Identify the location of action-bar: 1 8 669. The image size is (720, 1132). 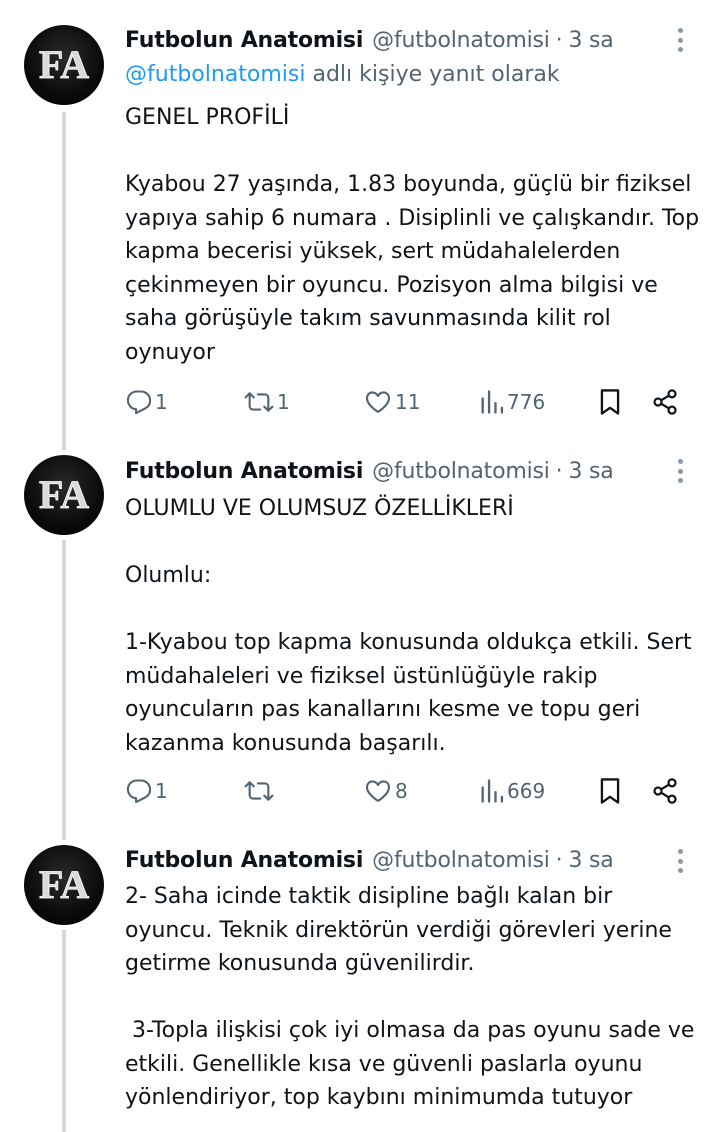
(407, 791).